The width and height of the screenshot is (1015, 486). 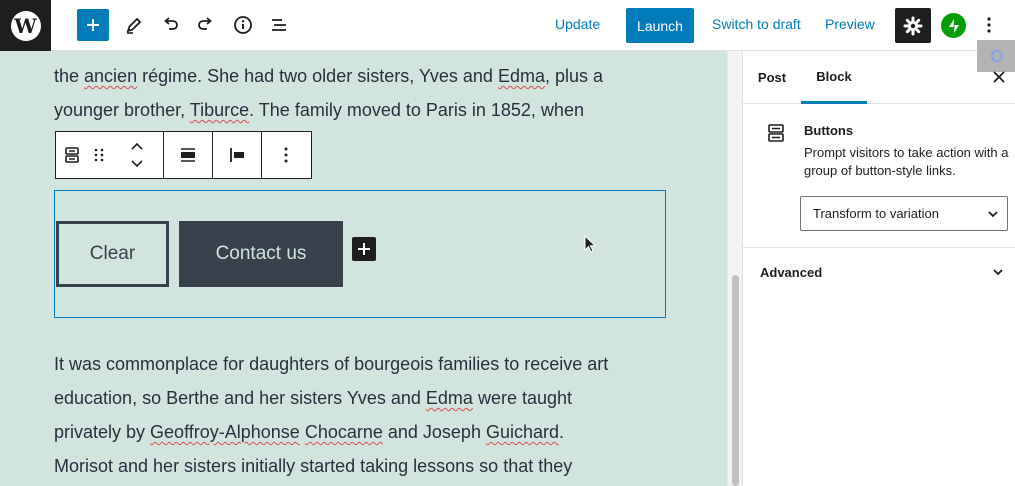 I want to click on info-icon, so click(x=243, y=25).